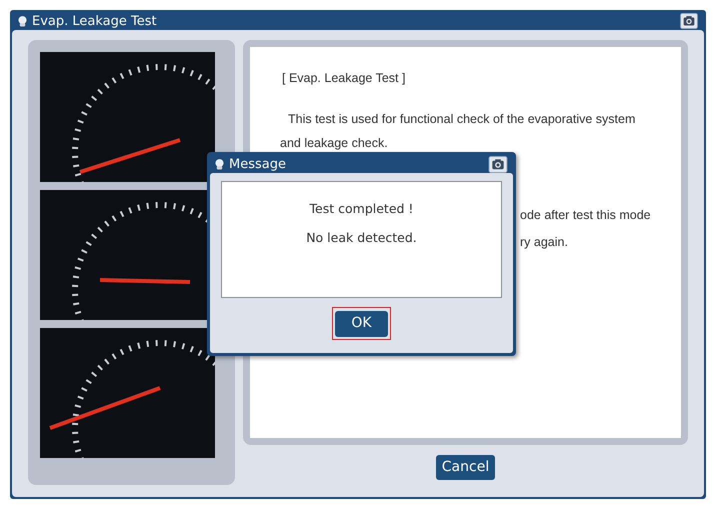  What do you see at coordinates (257, 164) in the screenshot?
I see `dialog-title: Message` at bounding box center [257, 164].